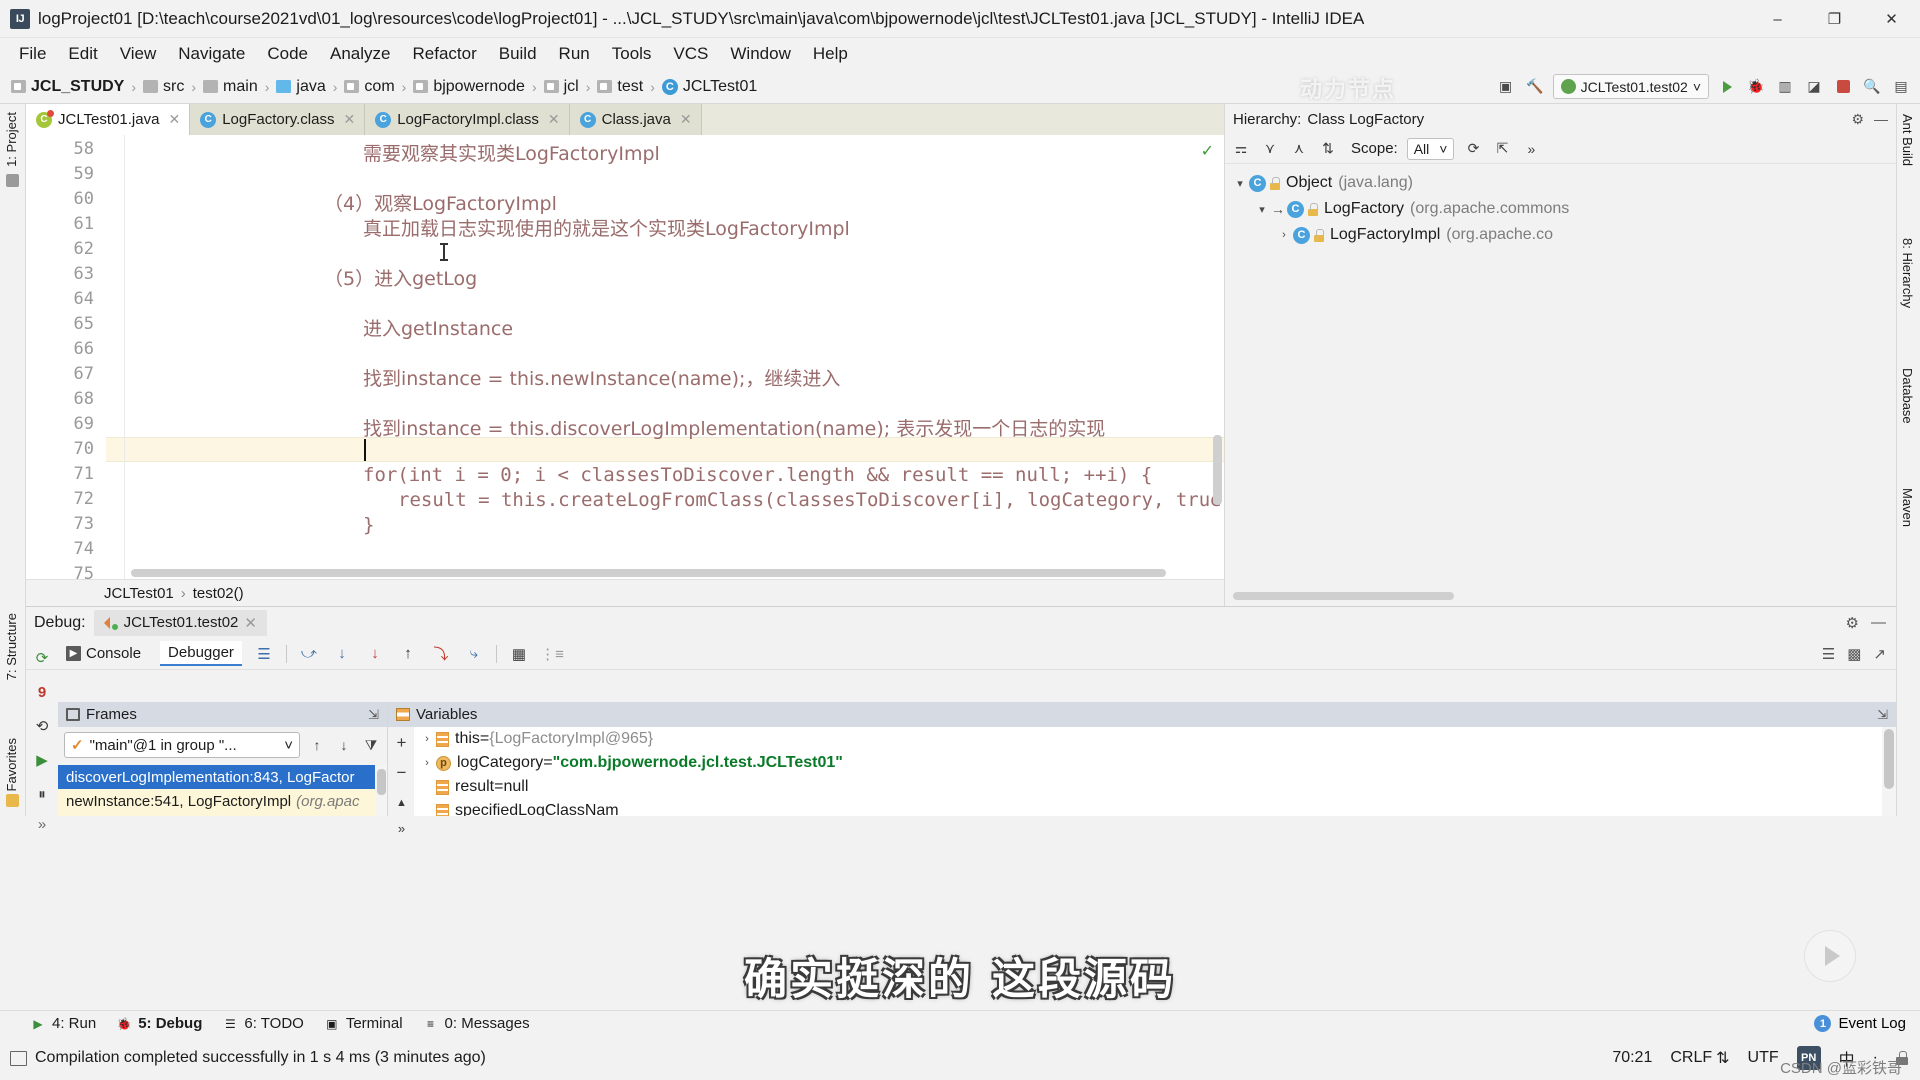  What do you see at coordinates (1907, 140) in the screenshot?
I see `sidebar-item-ant-build: Ant Build` at bounding box center [1907, 140].